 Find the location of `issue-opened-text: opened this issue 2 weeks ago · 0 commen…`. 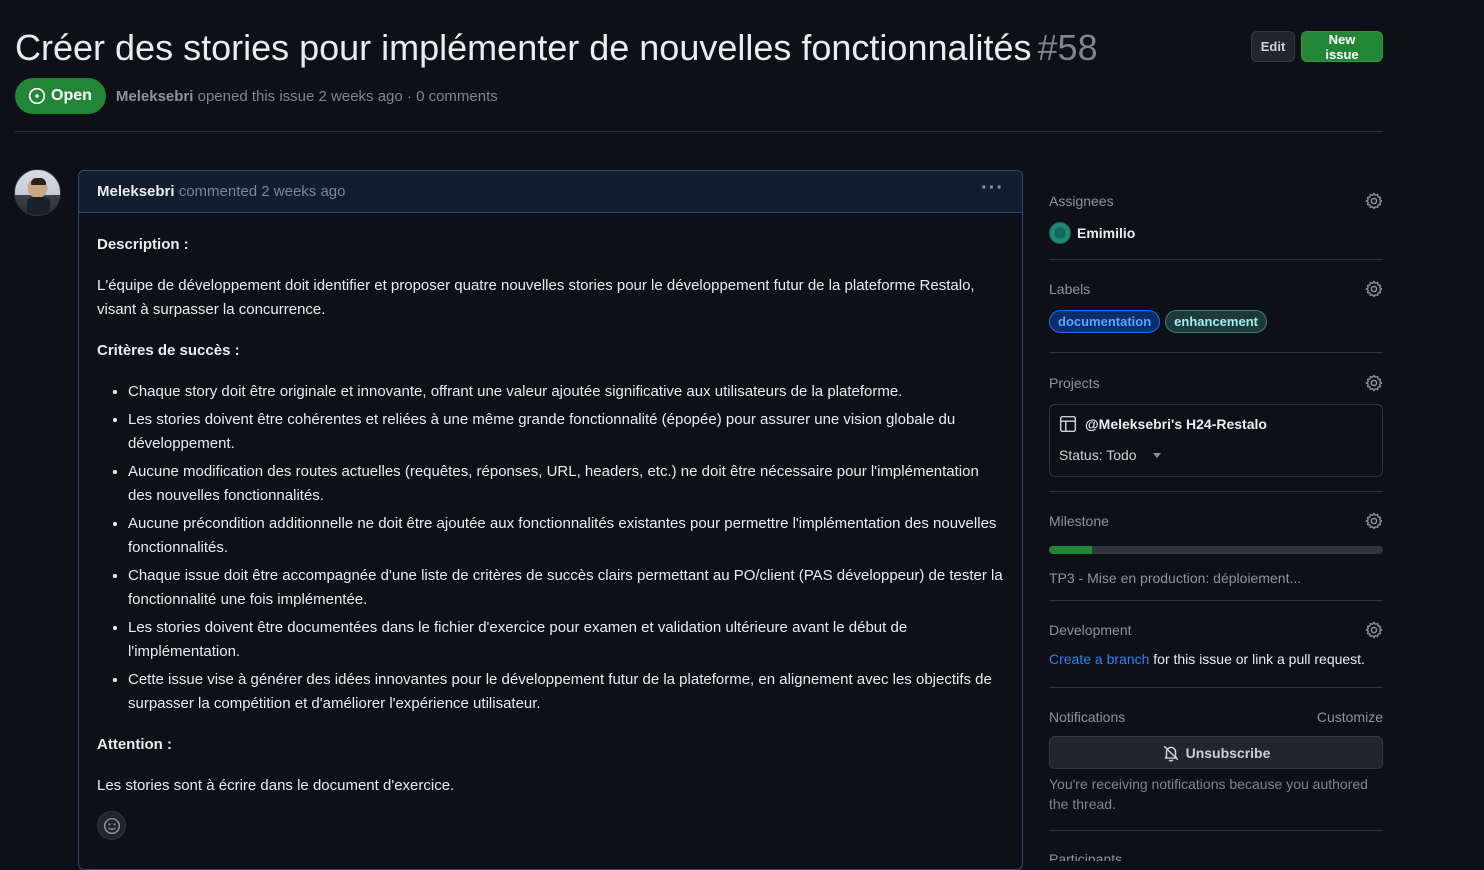

issue-opened-text: opened this issue 2 weeks ago · 0 commen… is located at coordinates (347, 96).